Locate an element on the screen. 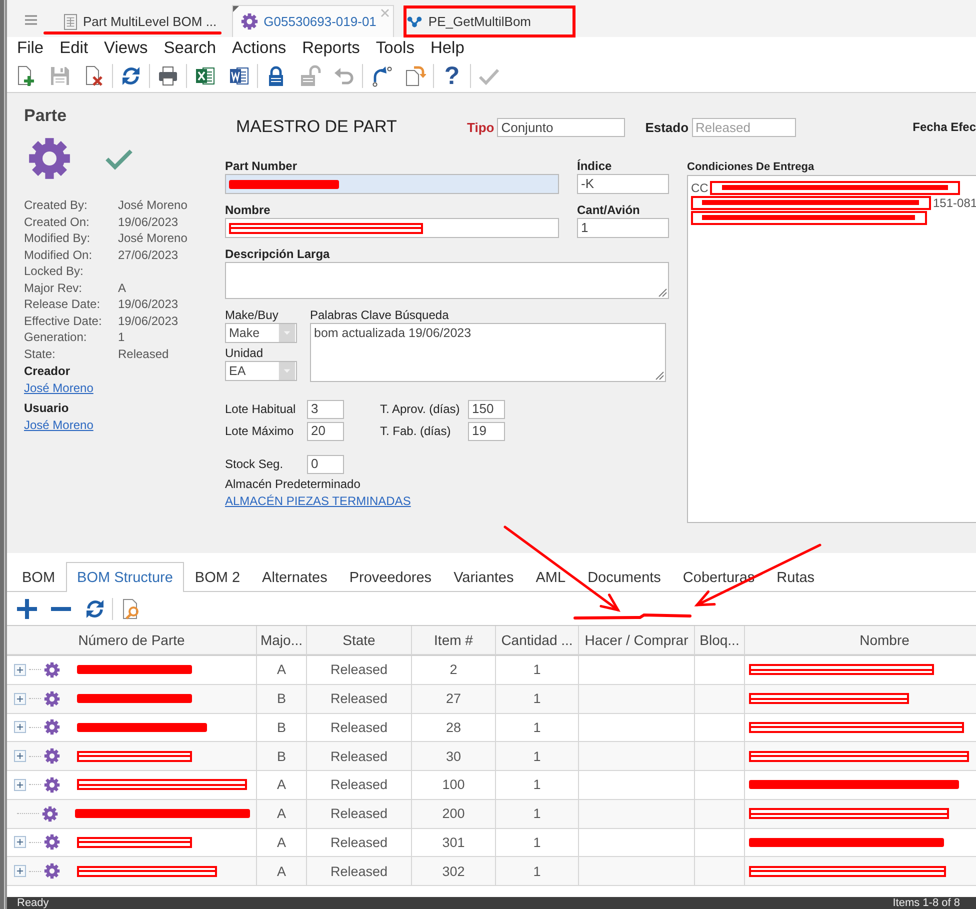 The height and width of the screenshot is (909, 976). column-header: Item # is located at coordinates (454, 640).